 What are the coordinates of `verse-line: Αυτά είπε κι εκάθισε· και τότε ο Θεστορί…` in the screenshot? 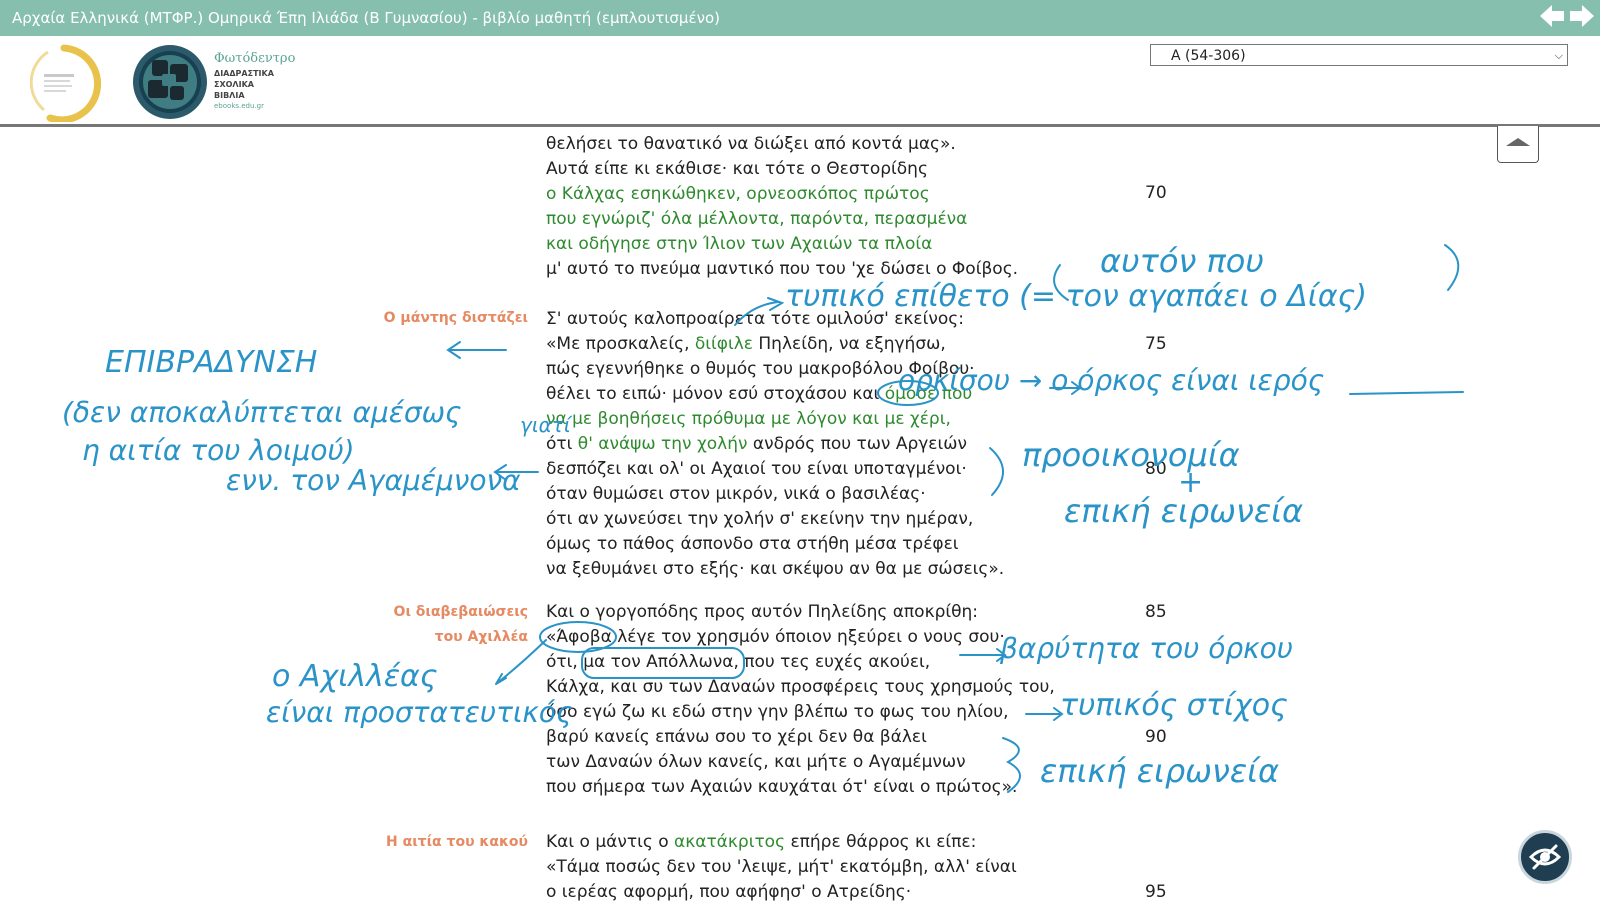 It's located at (737, 169).